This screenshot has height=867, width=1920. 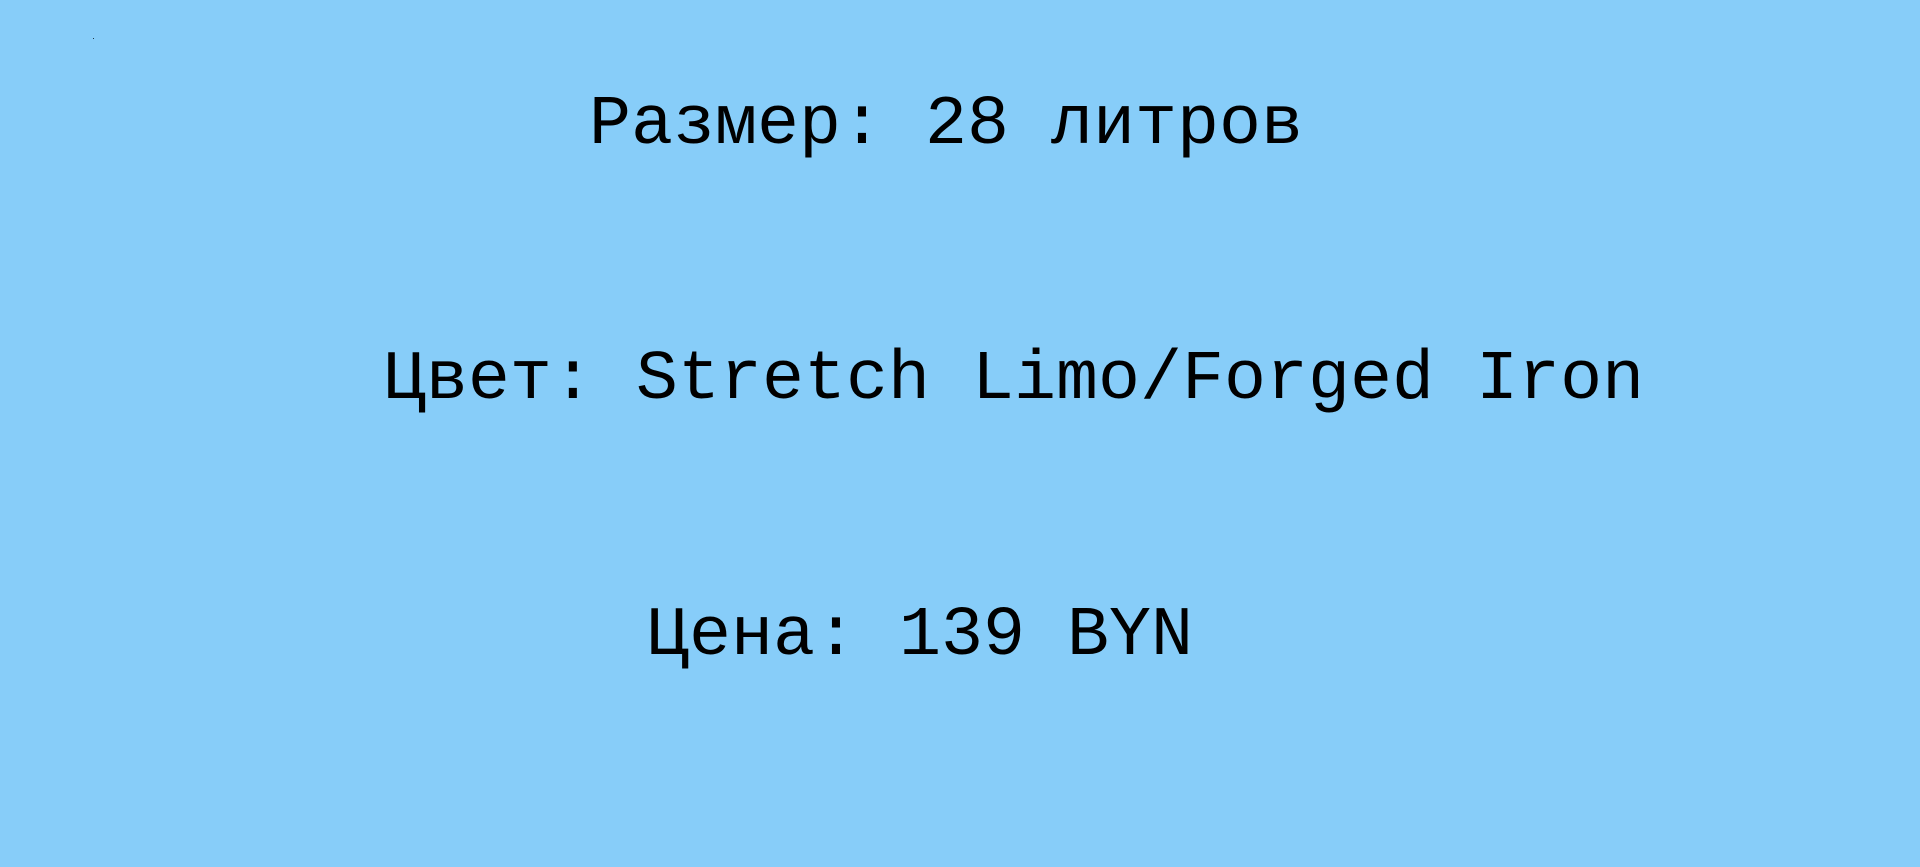 What do you see at coordinates (1014, 380) in the screenshot?
I see `color-line: Цвет: Stretch Limo/Forged Iron` at bounding box center [1014, 380].